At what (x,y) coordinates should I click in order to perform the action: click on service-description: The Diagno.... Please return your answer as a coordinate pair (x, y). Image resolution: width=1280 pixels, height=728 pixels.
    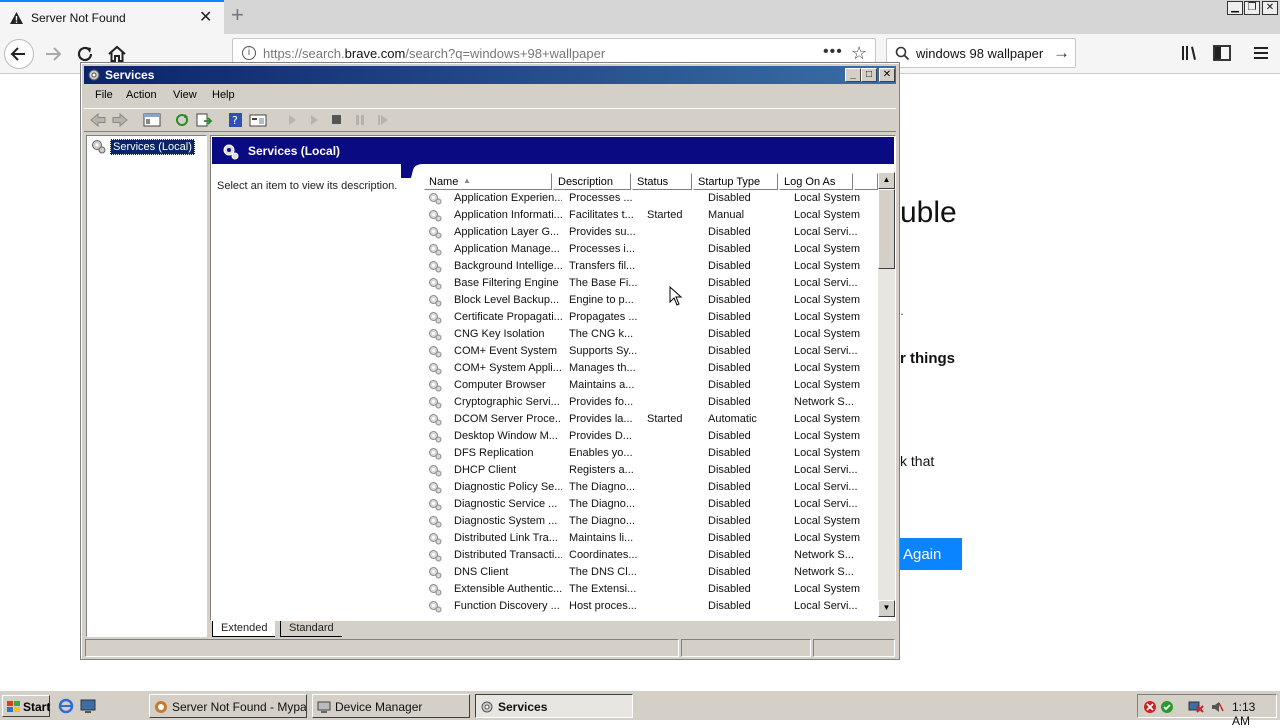
    Looking at the image, I should click on (602, 487).